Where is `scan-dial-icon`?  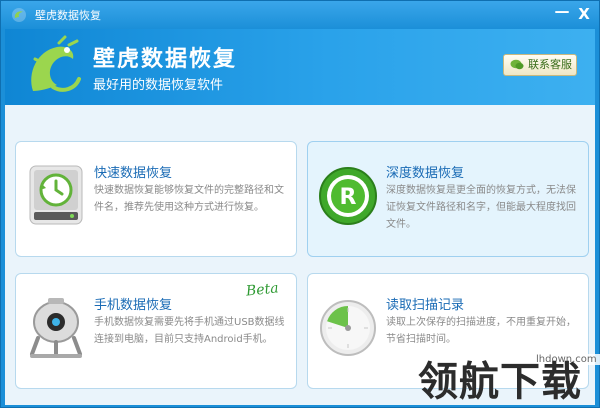 scan-dial-icon is located at coordinates (348, 328).